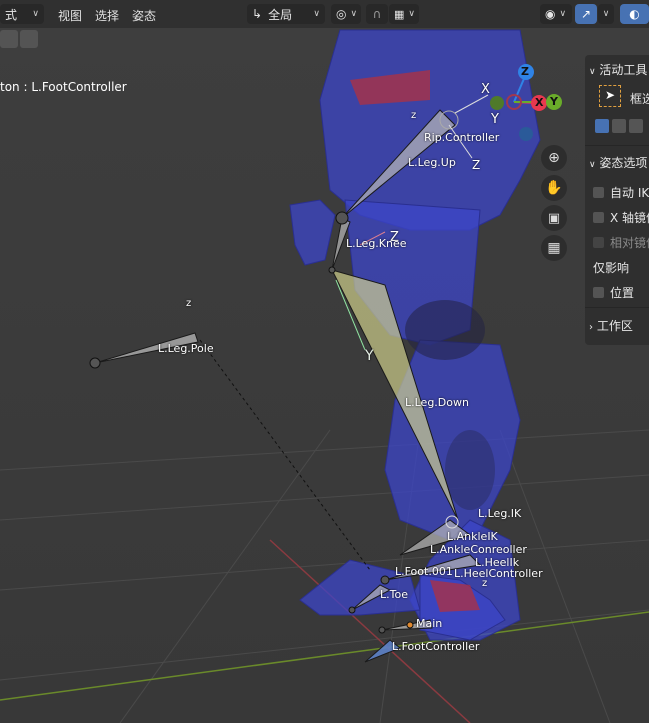  What do you see at coordinates (70, 15) in the screenshot?
I see `menu-view: 视图` at bounding box center [70, 15].